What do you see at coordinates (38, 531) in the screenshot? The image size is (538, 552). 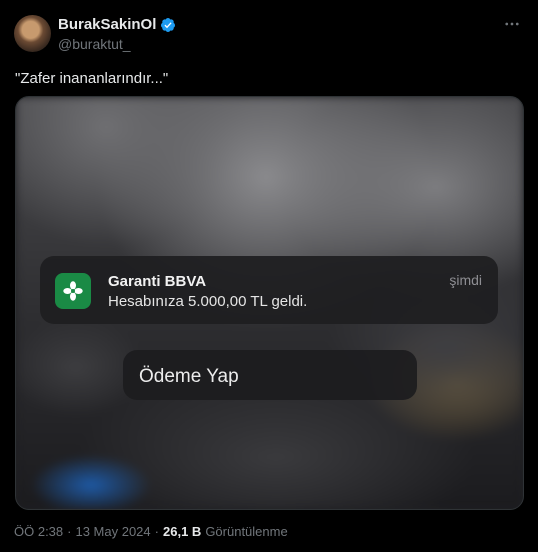 I see `tweet-time: ÖÖ 2:38` at bounding box center [38, 531].